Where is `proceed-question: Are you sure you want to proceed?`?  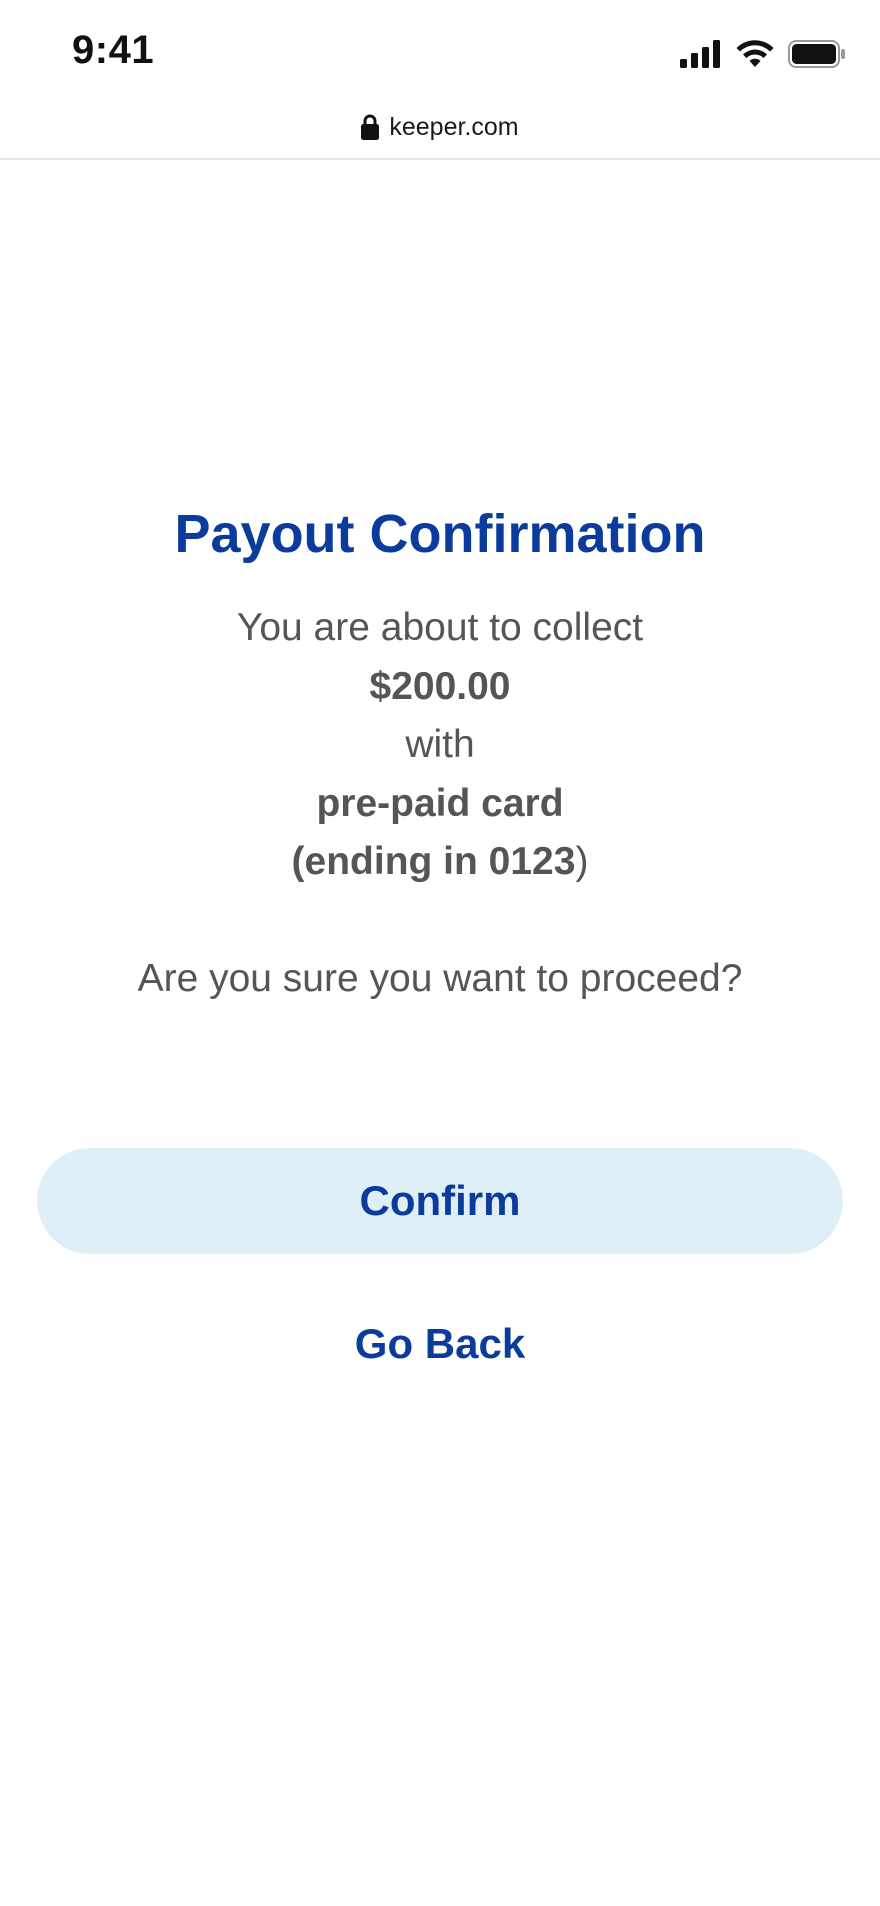 proceed-question: Are you sure you want to proceed? is located at coordinates (440, 978).